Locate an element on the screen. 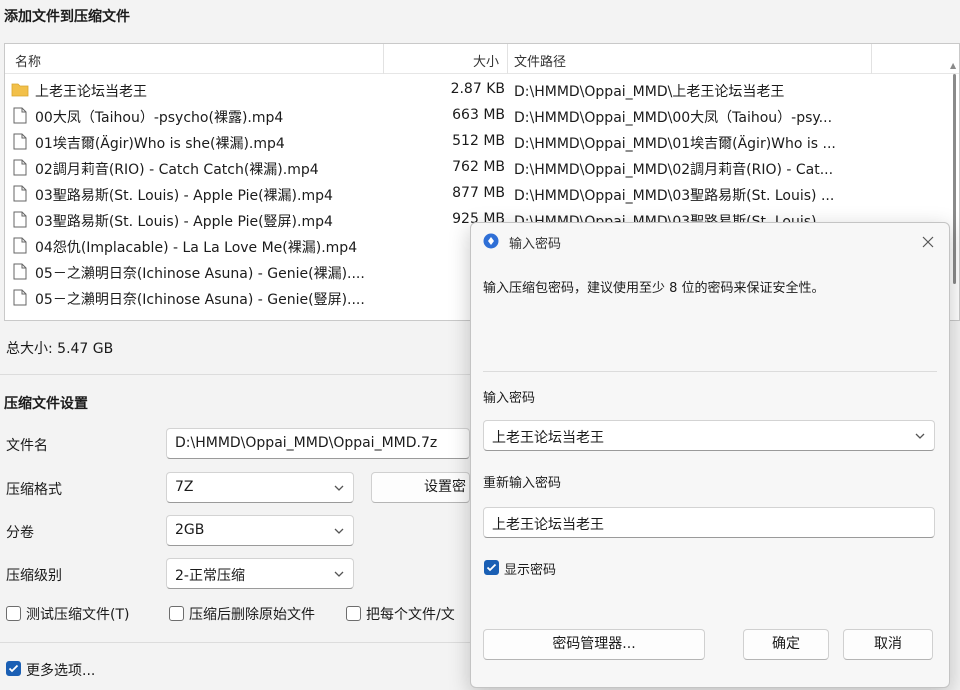 This screenshot has width=960, height=690. level-select-value: 2-正常压缩 is located at coordinates (210, 576).